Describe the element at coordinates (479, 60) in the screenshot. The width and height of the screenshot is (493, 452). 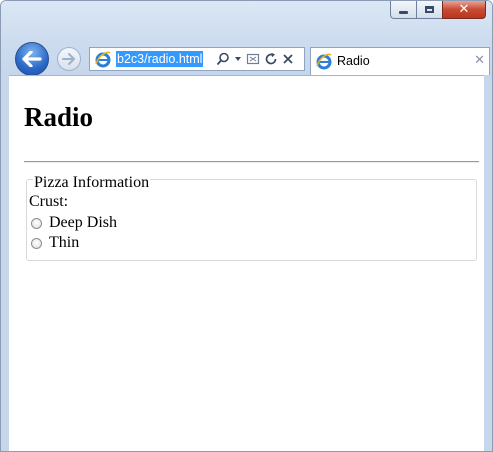
I see `close-tab-icon: ✕` at that location.